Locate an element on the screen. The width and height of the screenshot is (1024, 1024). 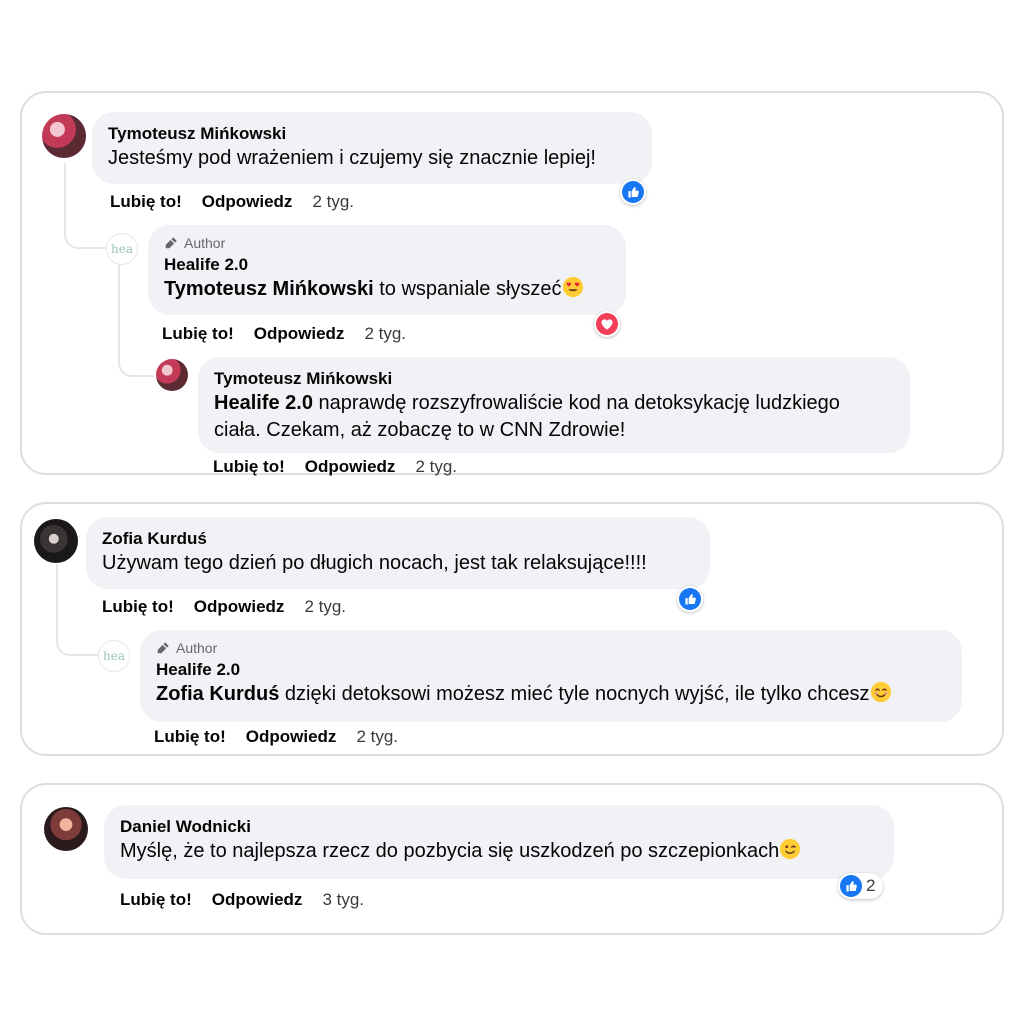
smile-emoji-icon is located at coordinates (880, 692).